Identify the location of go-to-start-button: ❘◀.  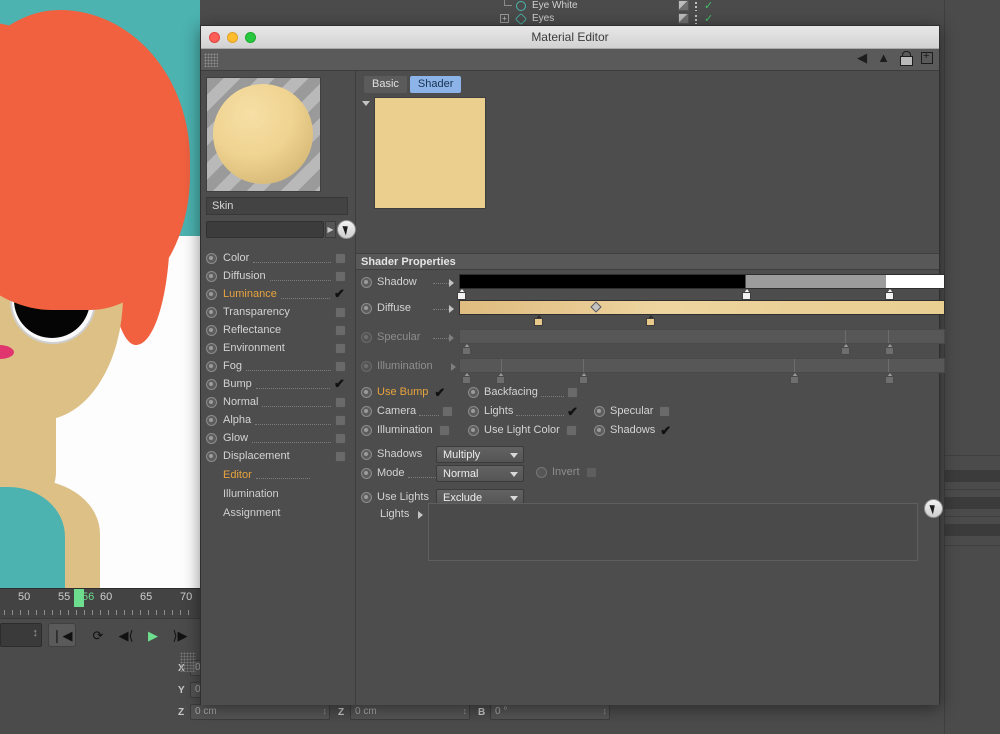
(62, 635).